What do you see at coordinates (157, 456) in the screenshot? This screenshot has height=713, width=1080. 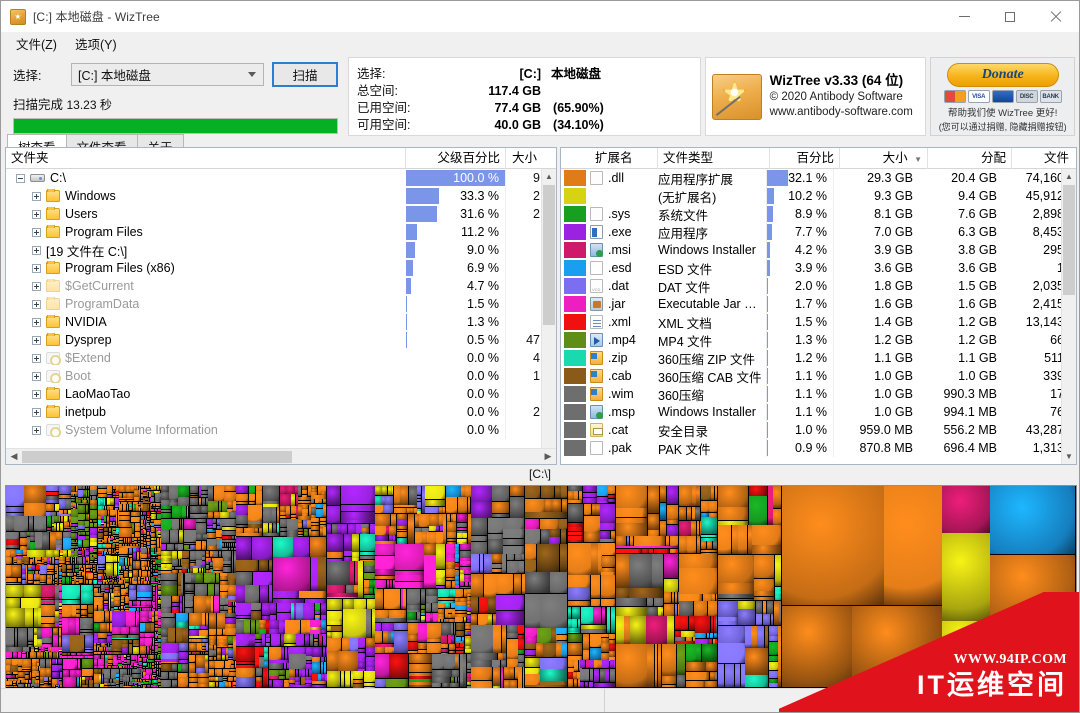 I see `tree-hscroll-thumb` at bounding box center [157, 456].